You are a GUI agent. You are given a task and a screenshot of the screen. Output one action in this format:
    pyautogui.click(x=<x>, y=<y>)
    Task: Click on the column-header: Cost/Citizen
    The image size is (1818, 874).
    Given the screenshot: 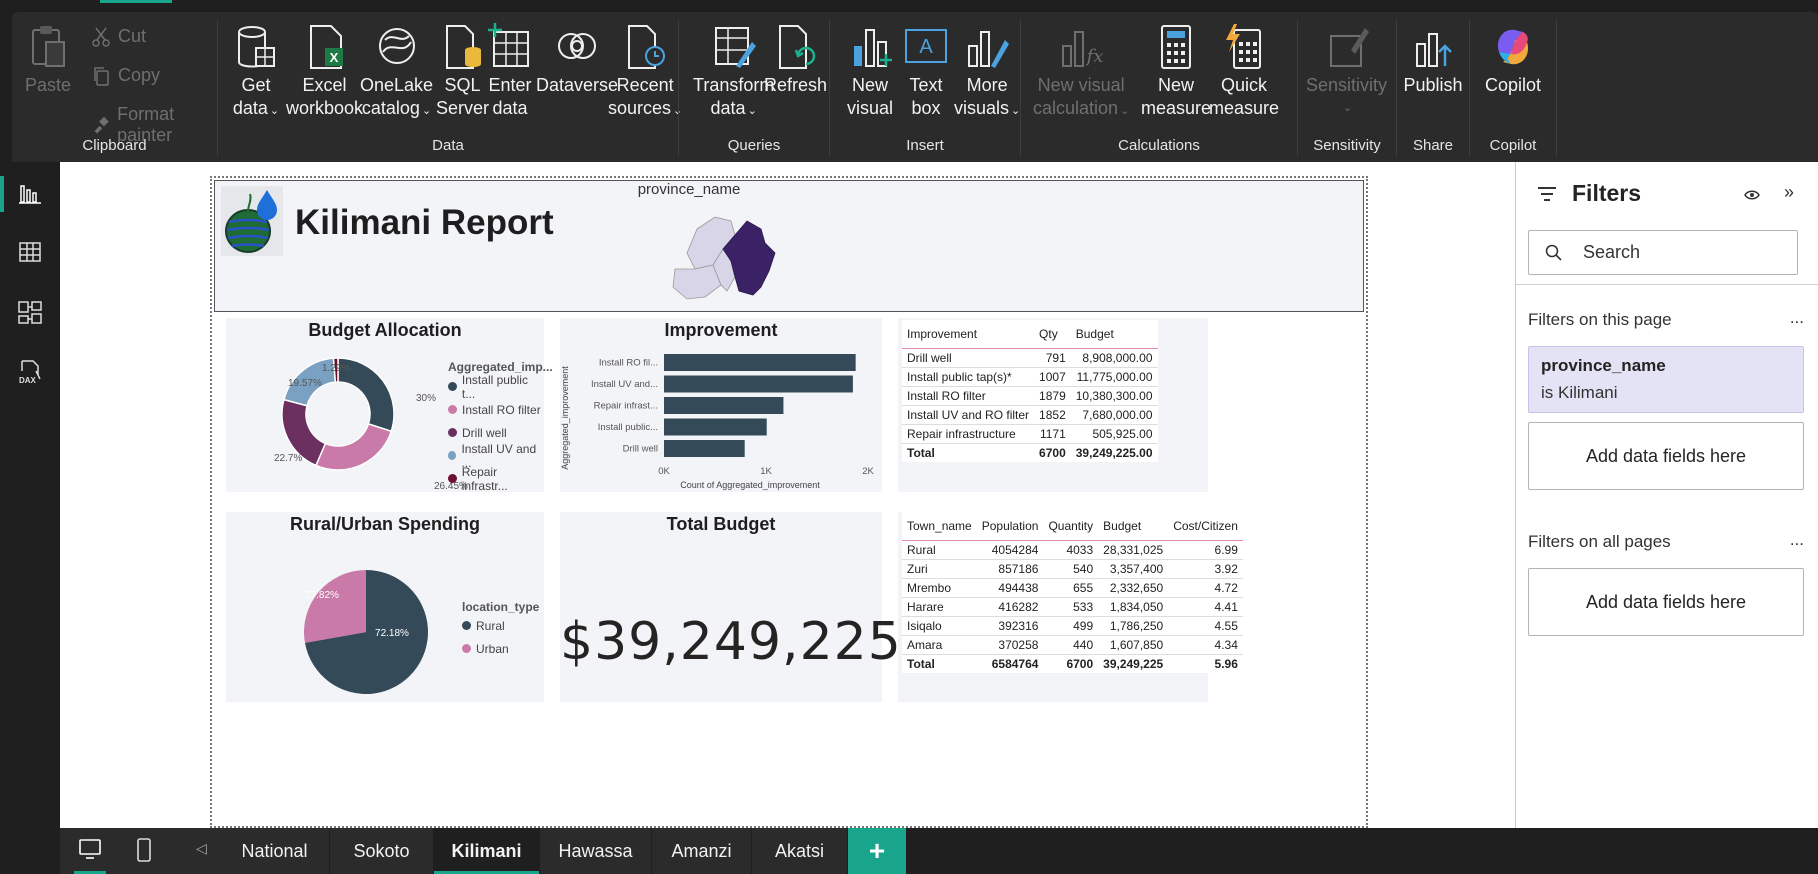 What is the action you would take?
    pyautogui.click(x=1205, y=526)
    